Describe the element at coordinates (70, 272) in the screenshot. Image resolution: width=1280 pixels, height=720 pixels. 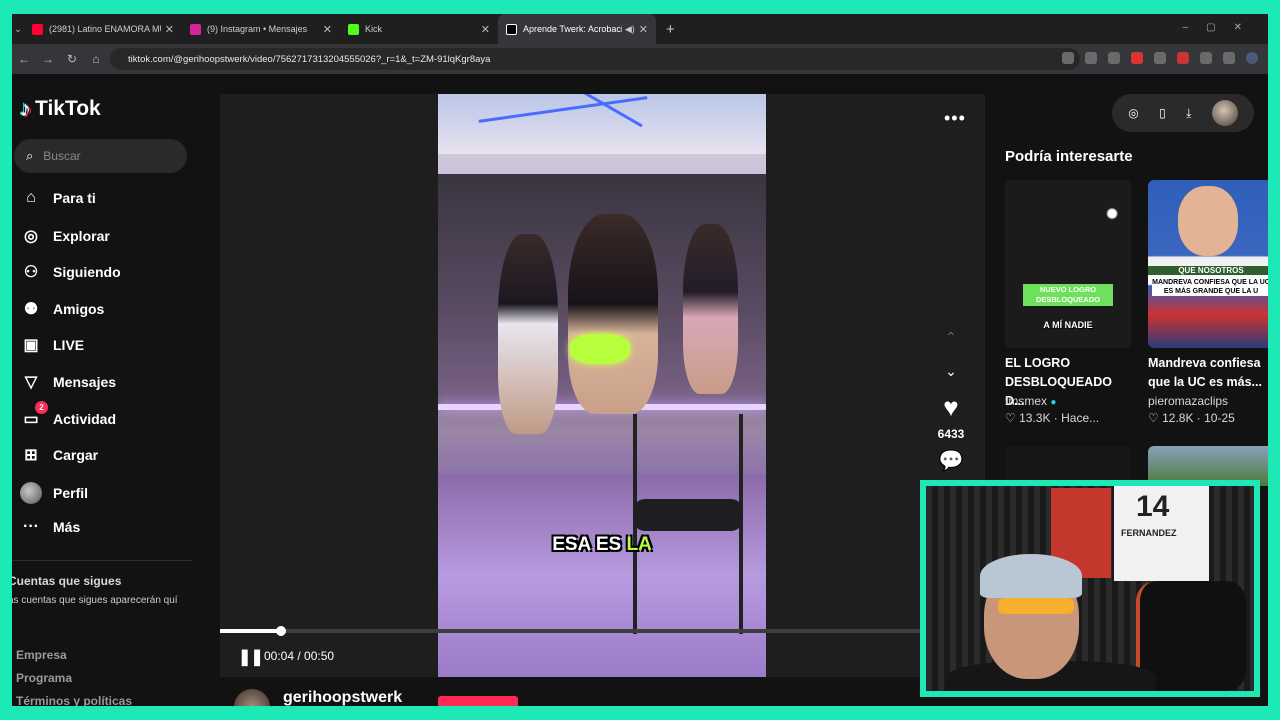
I see `nav-item-siguiendo: ⚇ Siguiendo` at that location.